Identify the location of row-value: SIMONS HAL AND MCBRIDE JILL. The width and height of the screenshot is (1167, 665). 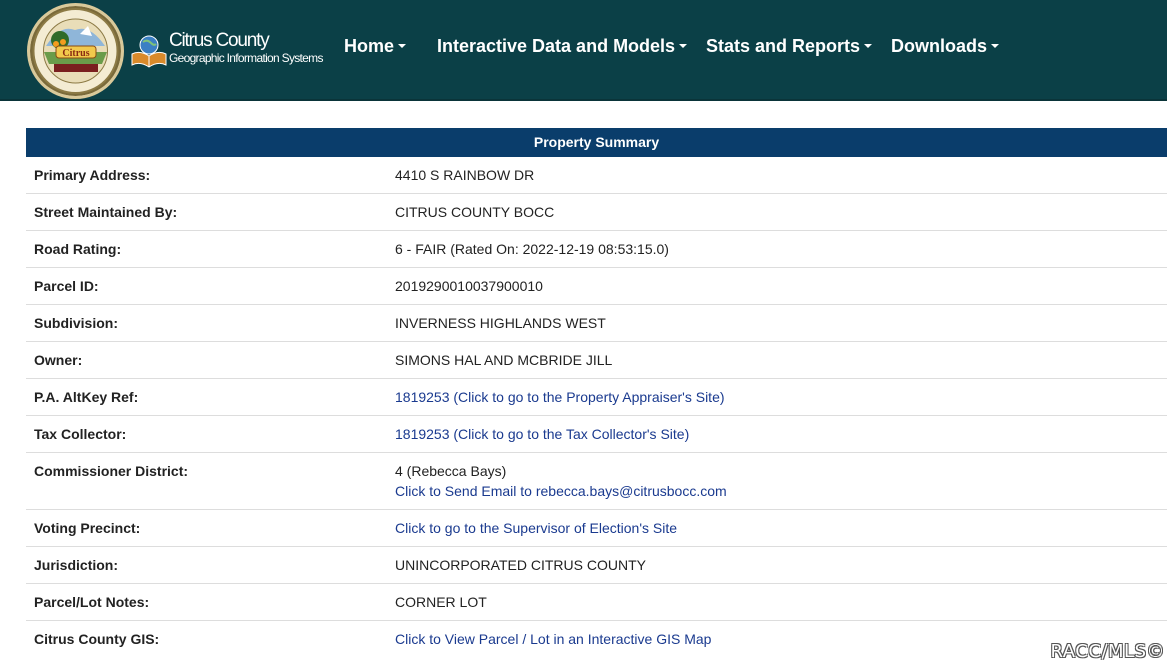
(504, 360).